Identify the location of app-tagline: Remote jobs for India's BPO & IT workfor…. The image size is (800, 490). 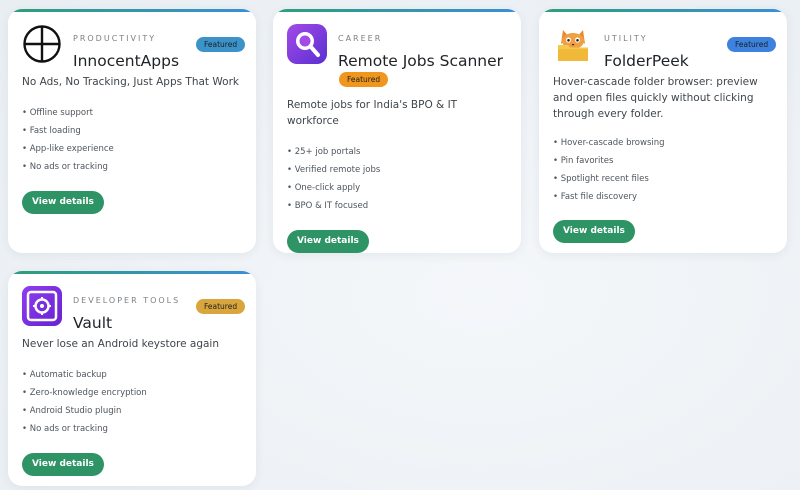
(372, 113).